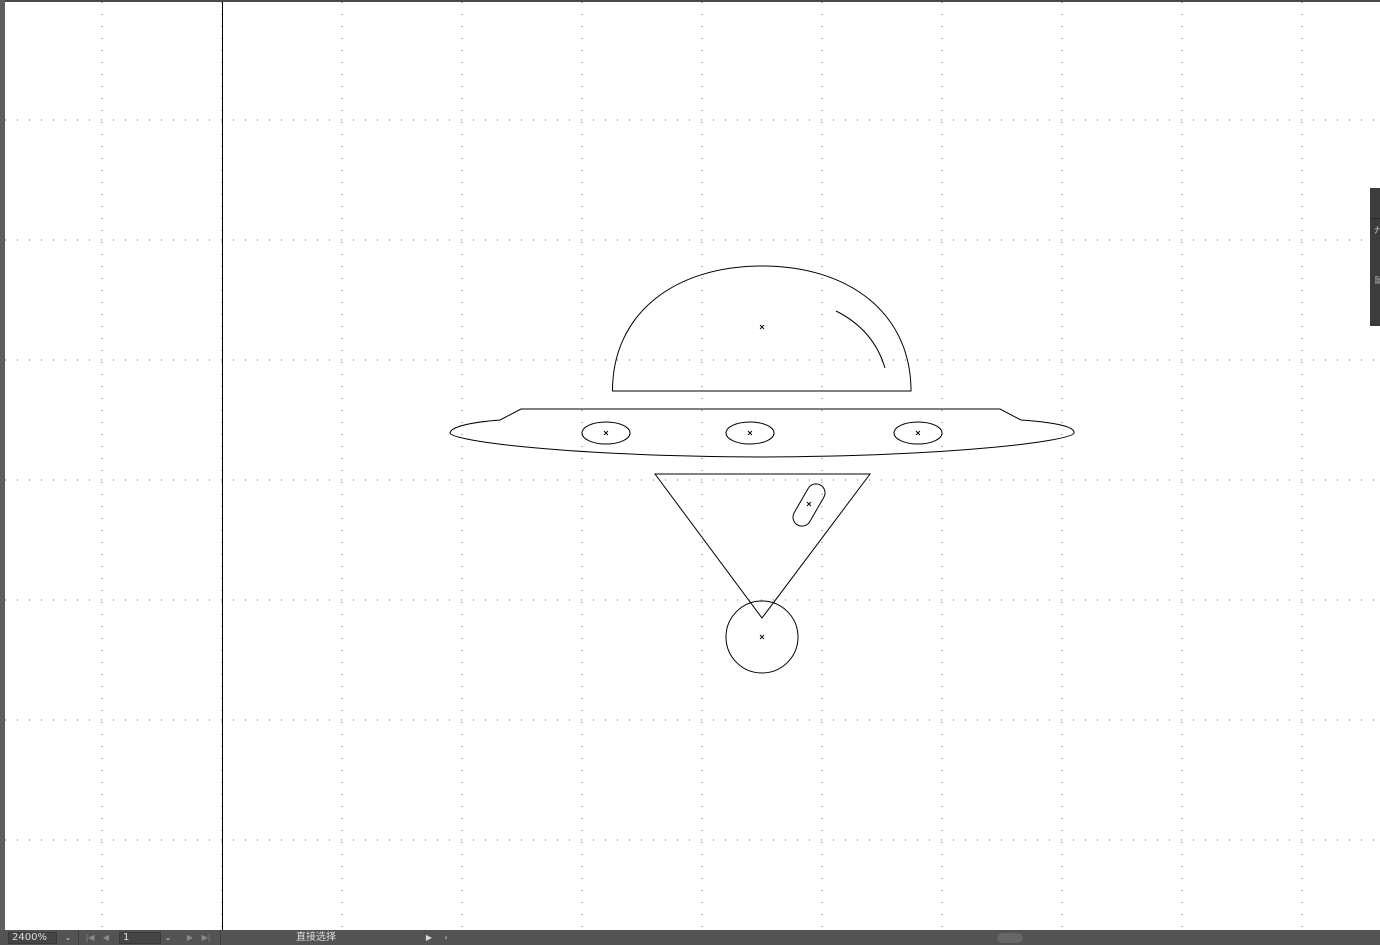 Image resolution: width=1380 pixels, height=945 pixels. What do you see at coordinates (206, 937) in the screenshot?
I see `last-page-icon: ▶|` at bounding box center [206, 937].